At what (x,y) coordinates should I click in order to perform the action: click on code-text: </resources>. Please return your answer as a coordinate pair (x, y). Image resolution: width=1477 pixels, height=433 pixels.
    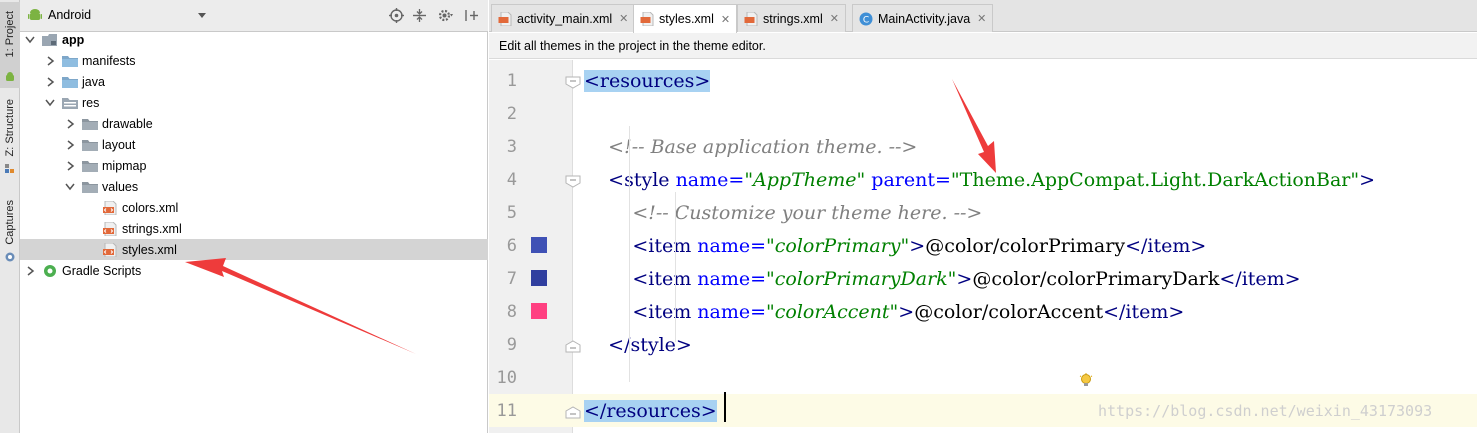
    Looking at the image, I should click on (650, 411).